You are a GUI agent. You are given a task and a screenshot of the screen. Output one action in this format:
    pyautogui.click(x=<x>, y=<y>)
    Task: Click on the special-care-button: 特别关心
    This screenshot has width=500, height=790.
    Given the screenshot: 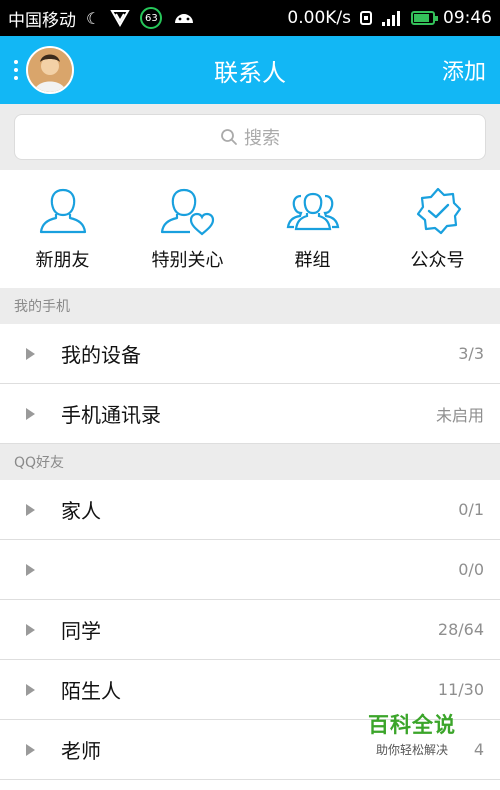 What is the action you would take?
    pyautogui.click(x=187, y=229)
    